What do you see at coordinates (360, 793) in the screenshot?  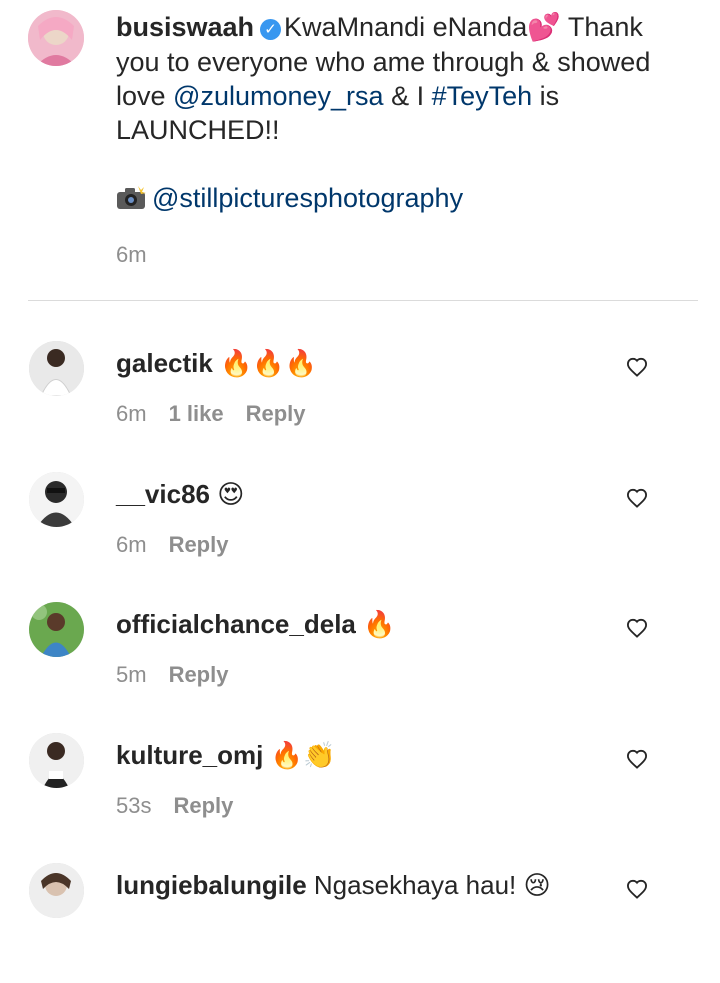 I see `comment-item: kulture_omj 🔥👏 53s Reply` at bounding box center [360, 793].